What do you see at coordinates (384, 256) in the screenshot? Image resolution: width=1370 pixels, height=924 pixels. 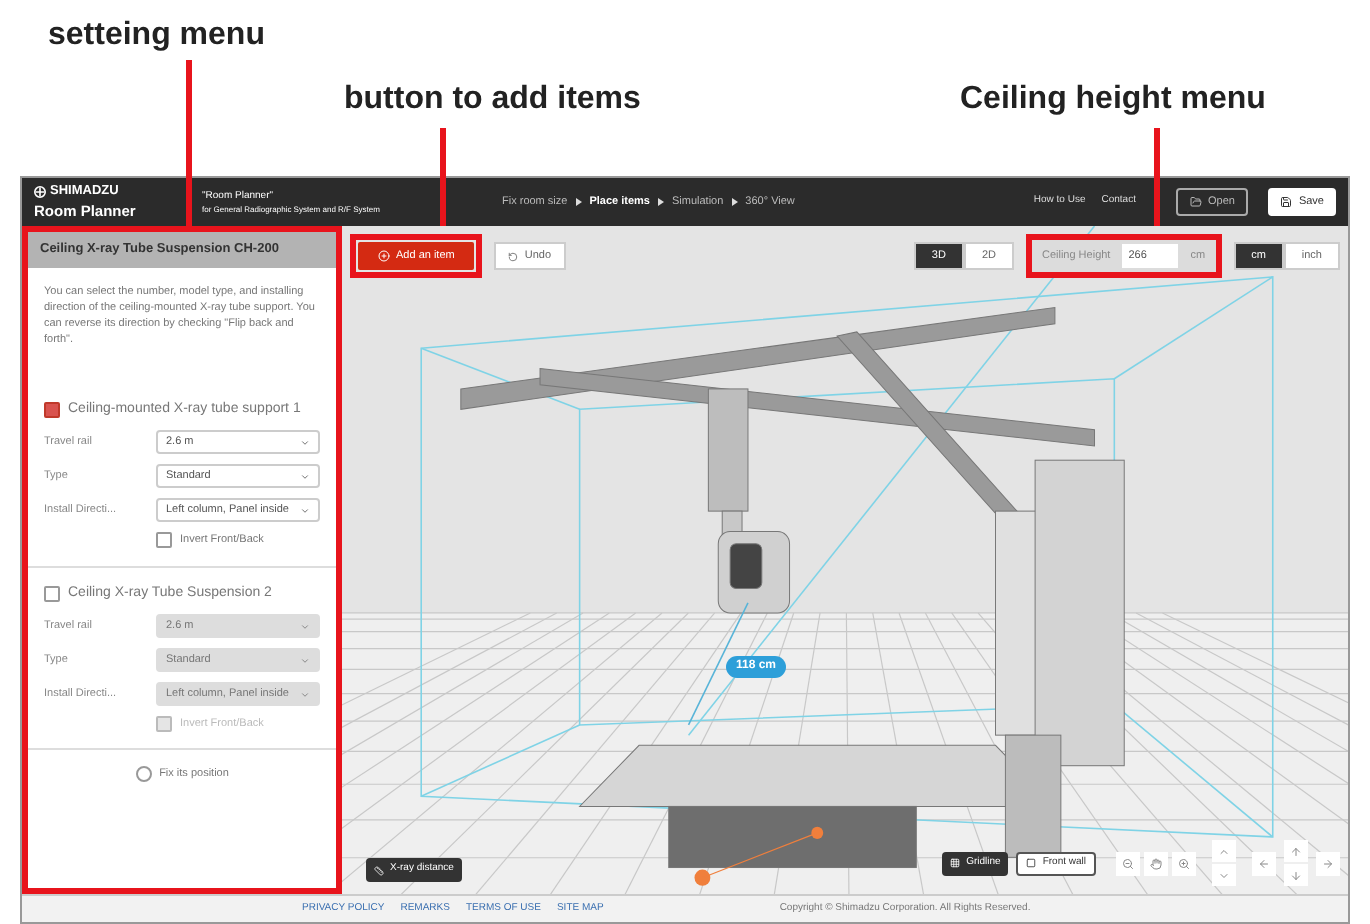 I see `plus-icon` at bounding box center [384, 256].